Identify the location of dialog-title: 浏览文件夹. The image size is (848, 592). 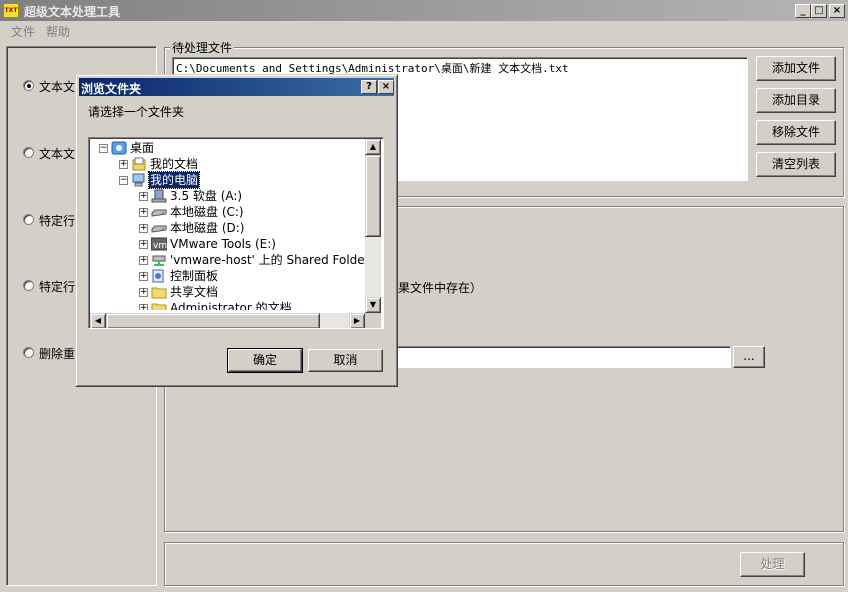
(111, 89).